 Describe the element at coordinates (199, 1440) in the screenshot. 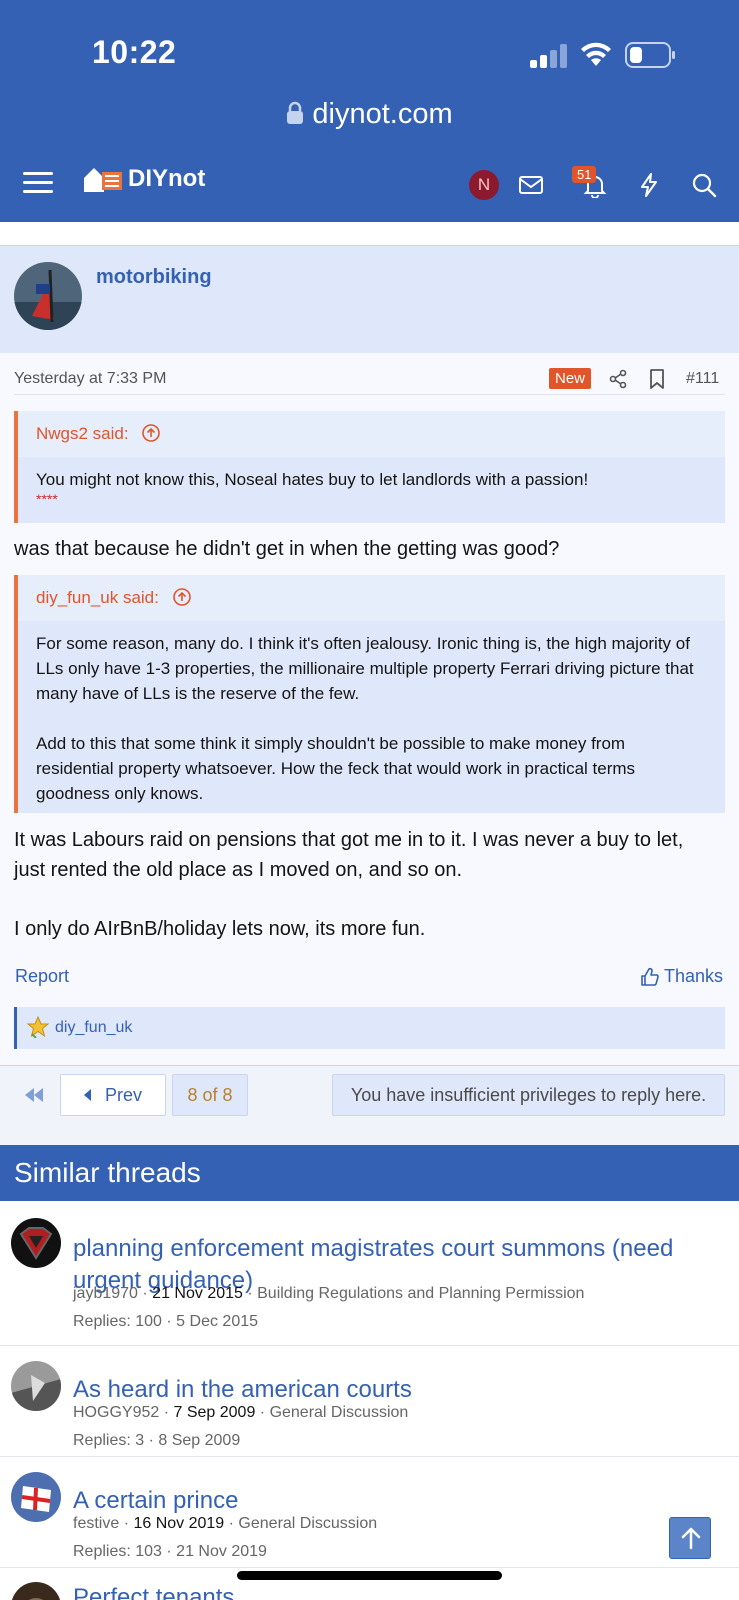

I see `thread-last-date: 8 Sep 2009` at that location.